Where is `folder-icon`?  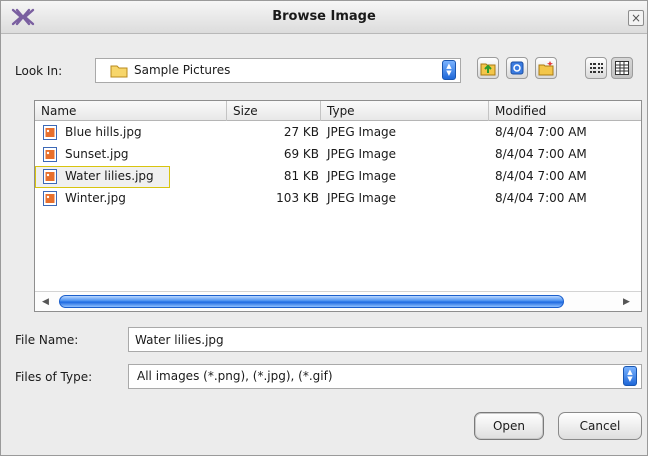 folder-icon is located at coordinates (119, 71).